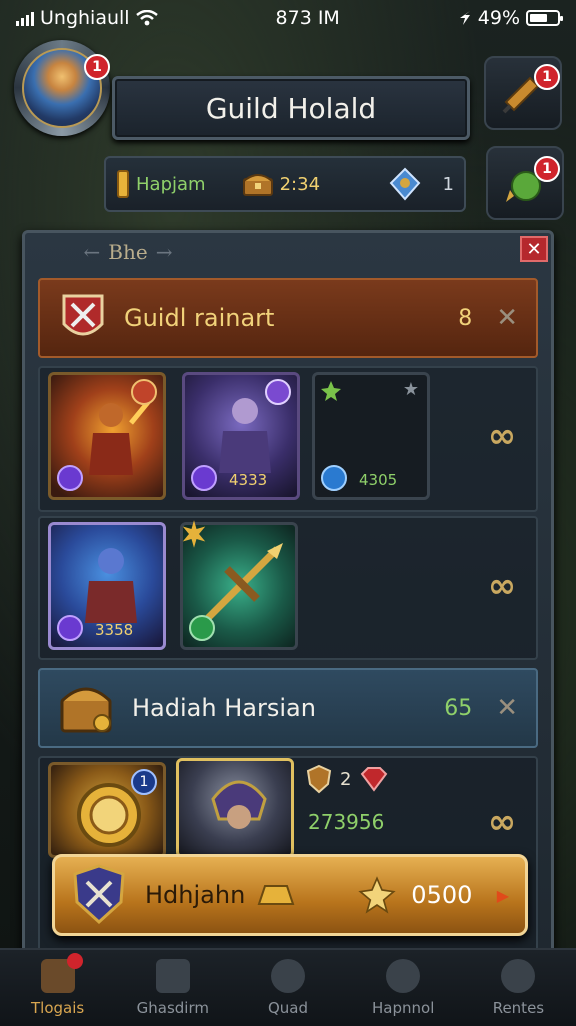  I want to click on gold-bar-icon, so click(123, 184).